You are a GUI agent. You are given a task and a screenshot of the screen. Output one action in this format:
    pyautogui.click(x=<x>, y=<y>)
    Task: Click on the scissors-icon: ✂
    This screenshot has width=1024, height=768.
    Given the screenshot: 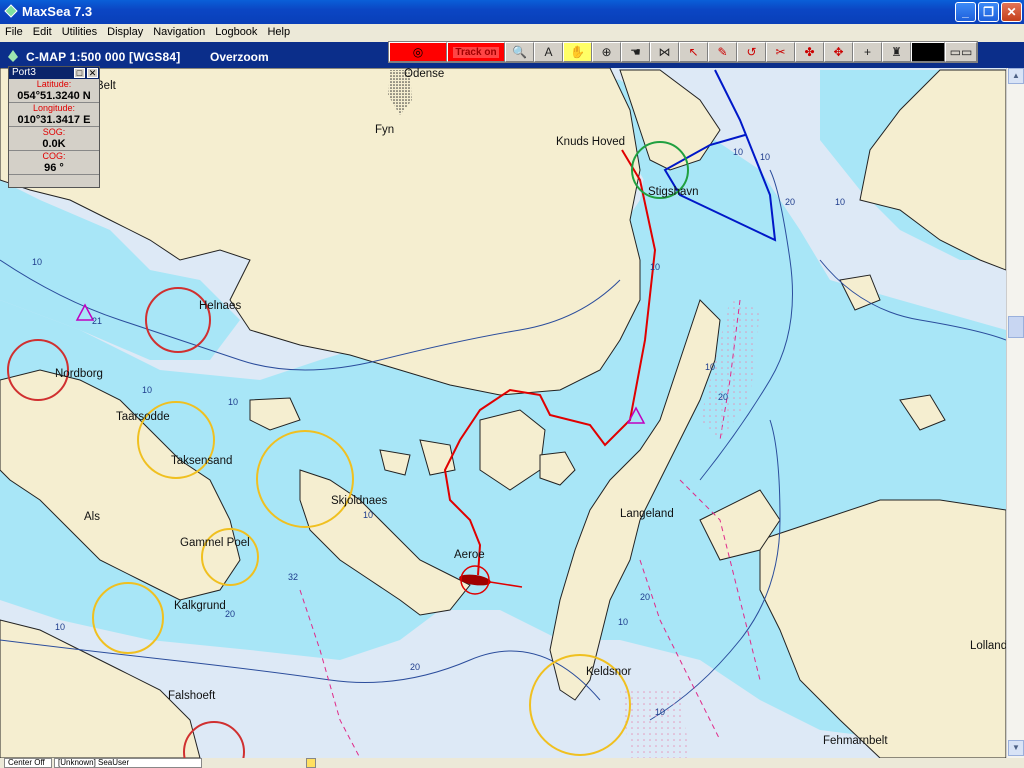 What is the action you would take?
    pyautogui.click(x=780, y=52)
    